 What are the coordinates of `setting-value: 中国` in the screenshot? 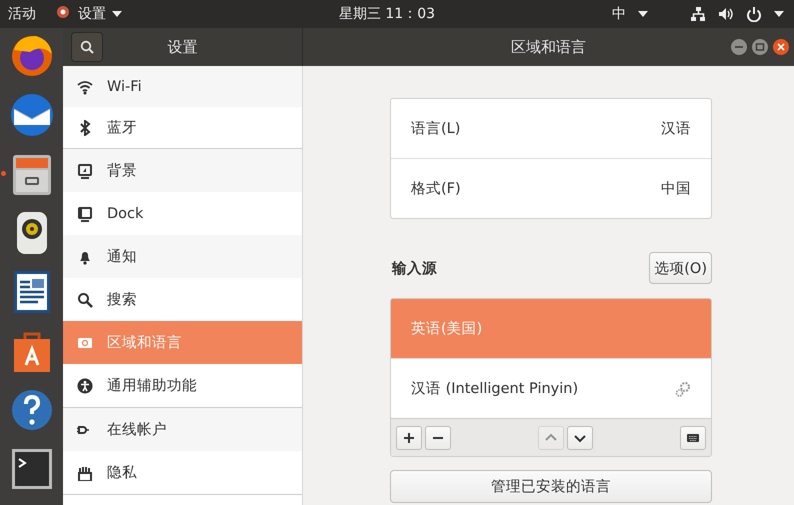 It's located at (676, 188).